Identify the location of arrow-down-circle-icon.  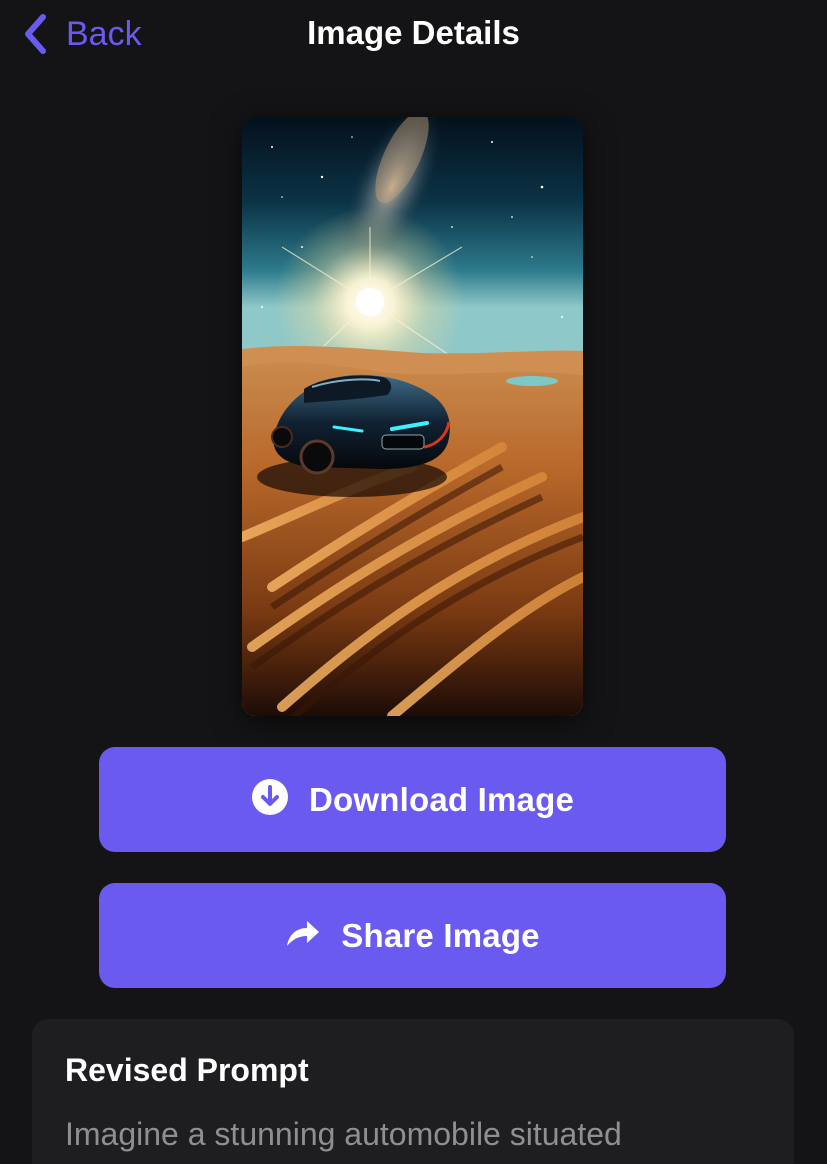
(270, 799).